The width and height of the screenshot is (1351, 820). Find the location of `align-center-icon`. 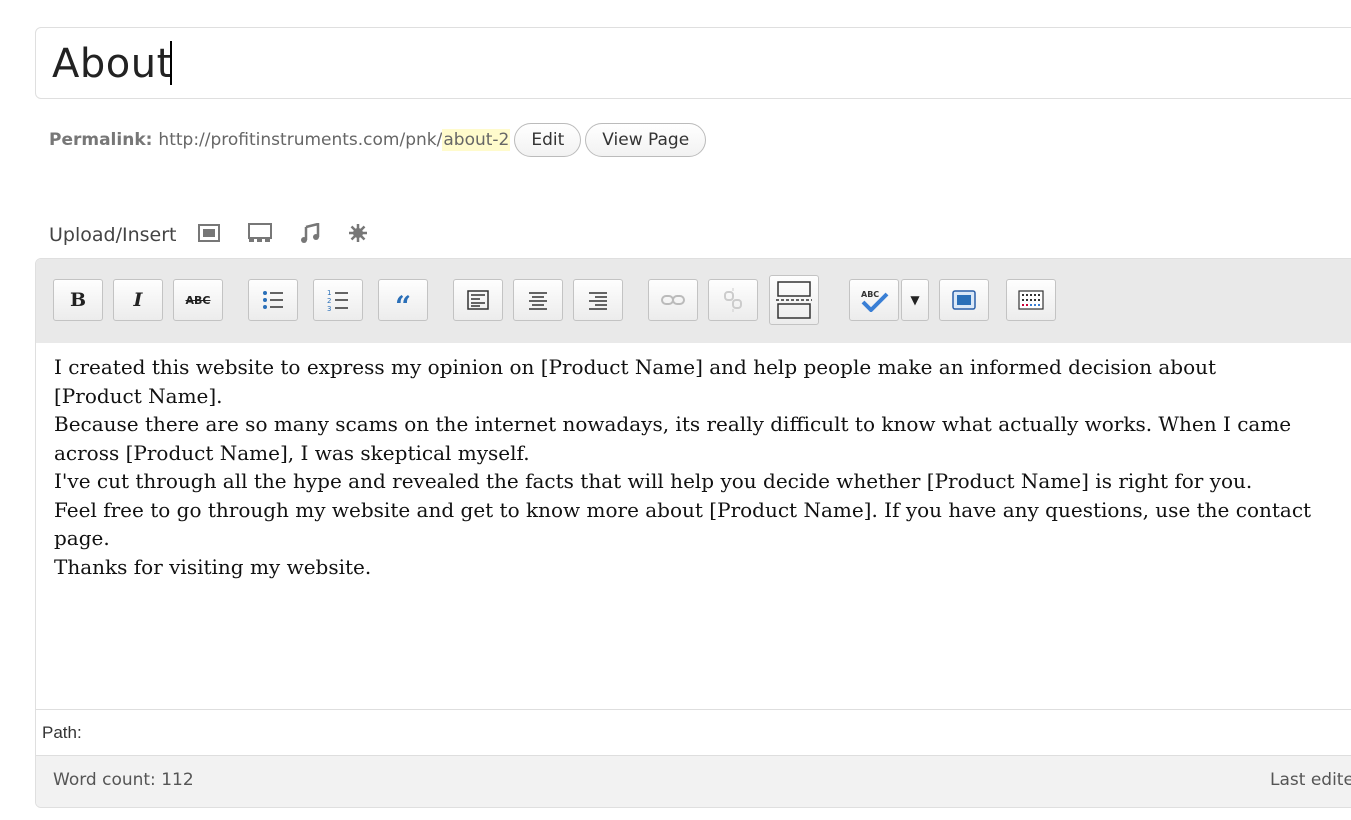

align-center-icon is located at coordinates (538, 301).